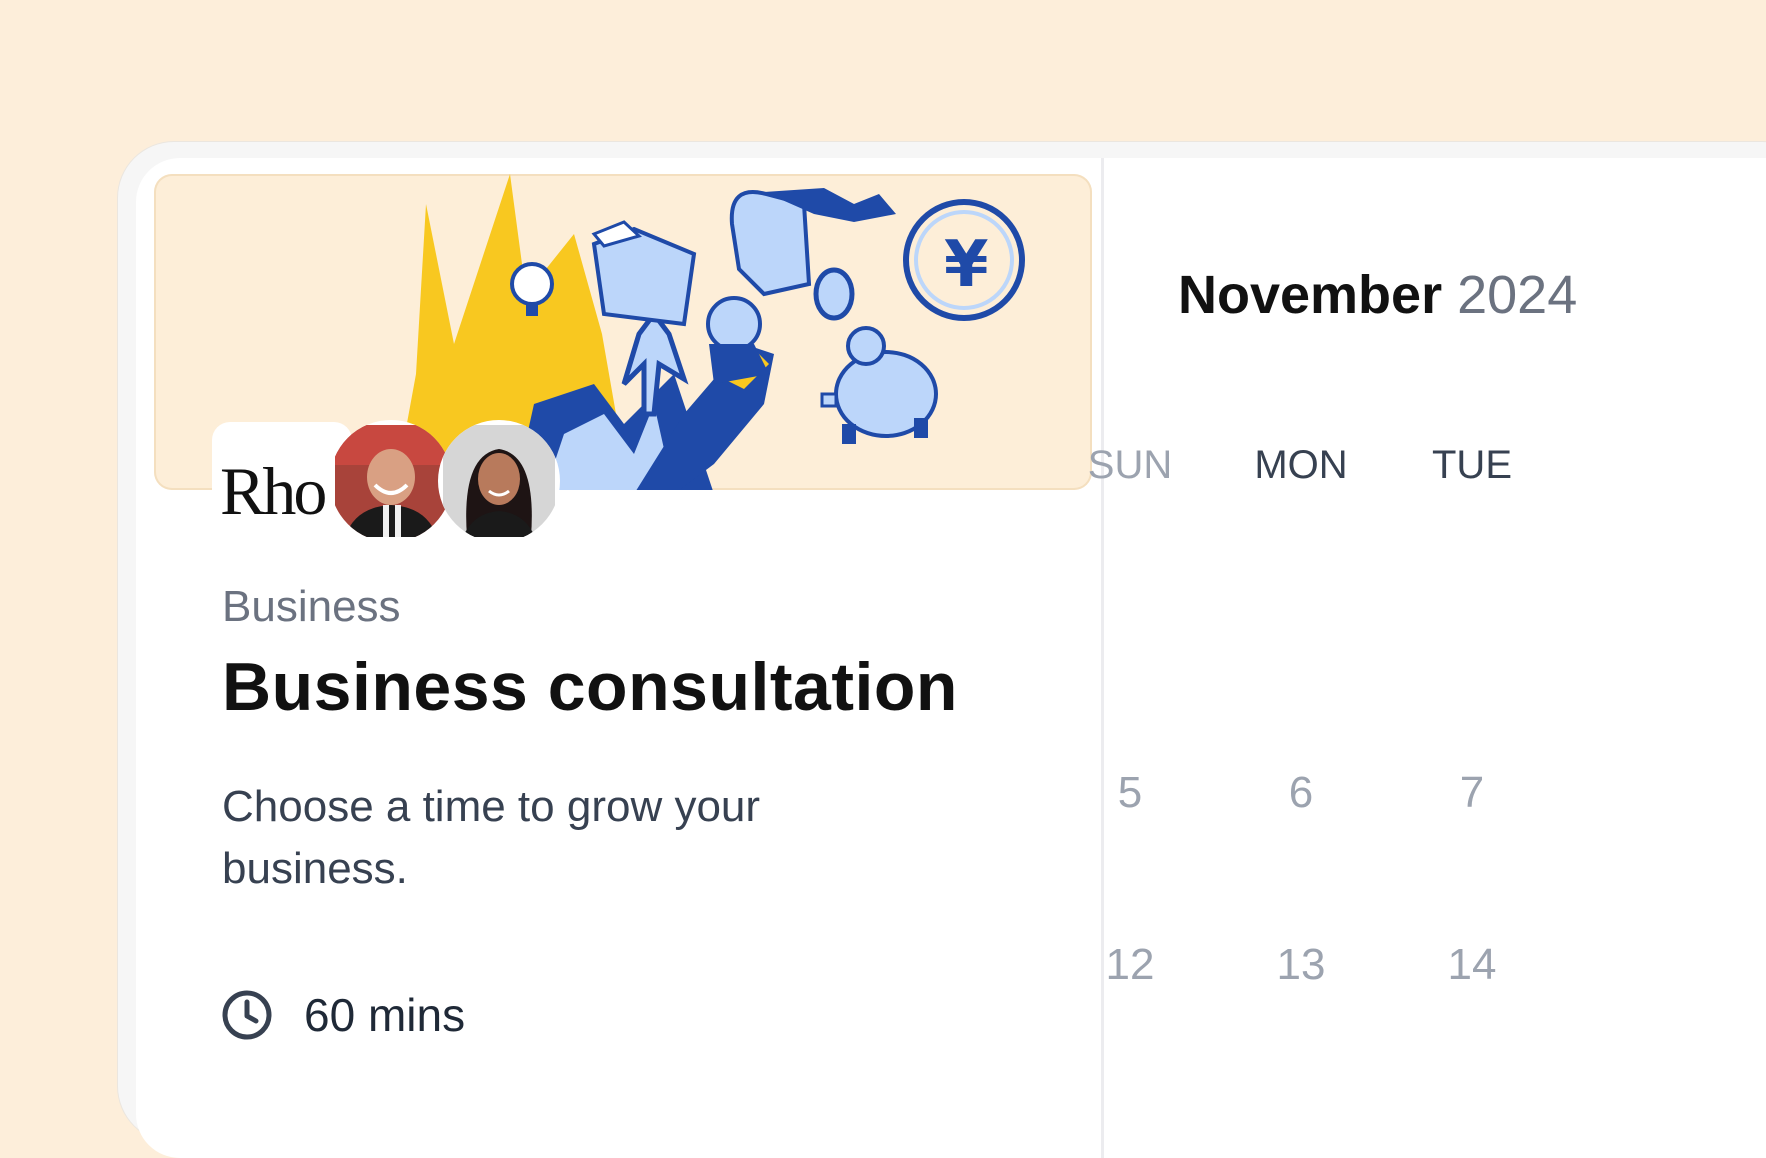 Image resolution: width=1766 pixels, height=1158 pixels. Describe the element at coordinates (1472, 964) in the screenshot. I see `calendar-day: 14` at that location.